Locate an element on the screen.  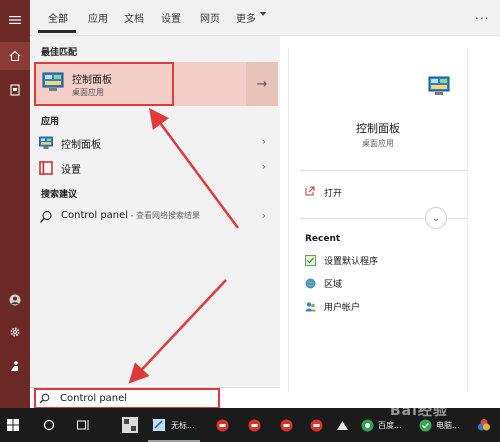
tab-all: 全部 is located at coordinates (58, 17).